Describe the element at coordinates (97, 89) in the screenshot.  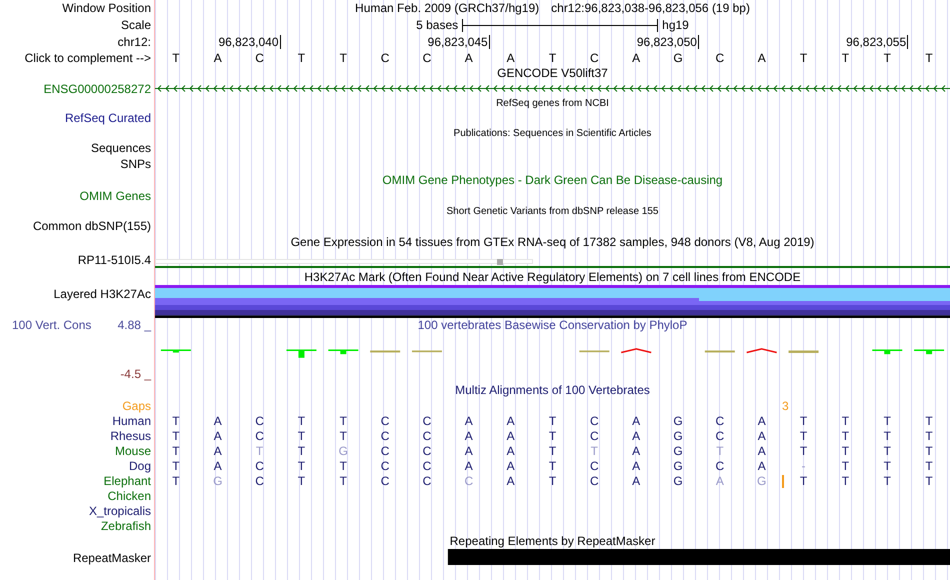
I see `track-label: ENSG00000258272` at that location.